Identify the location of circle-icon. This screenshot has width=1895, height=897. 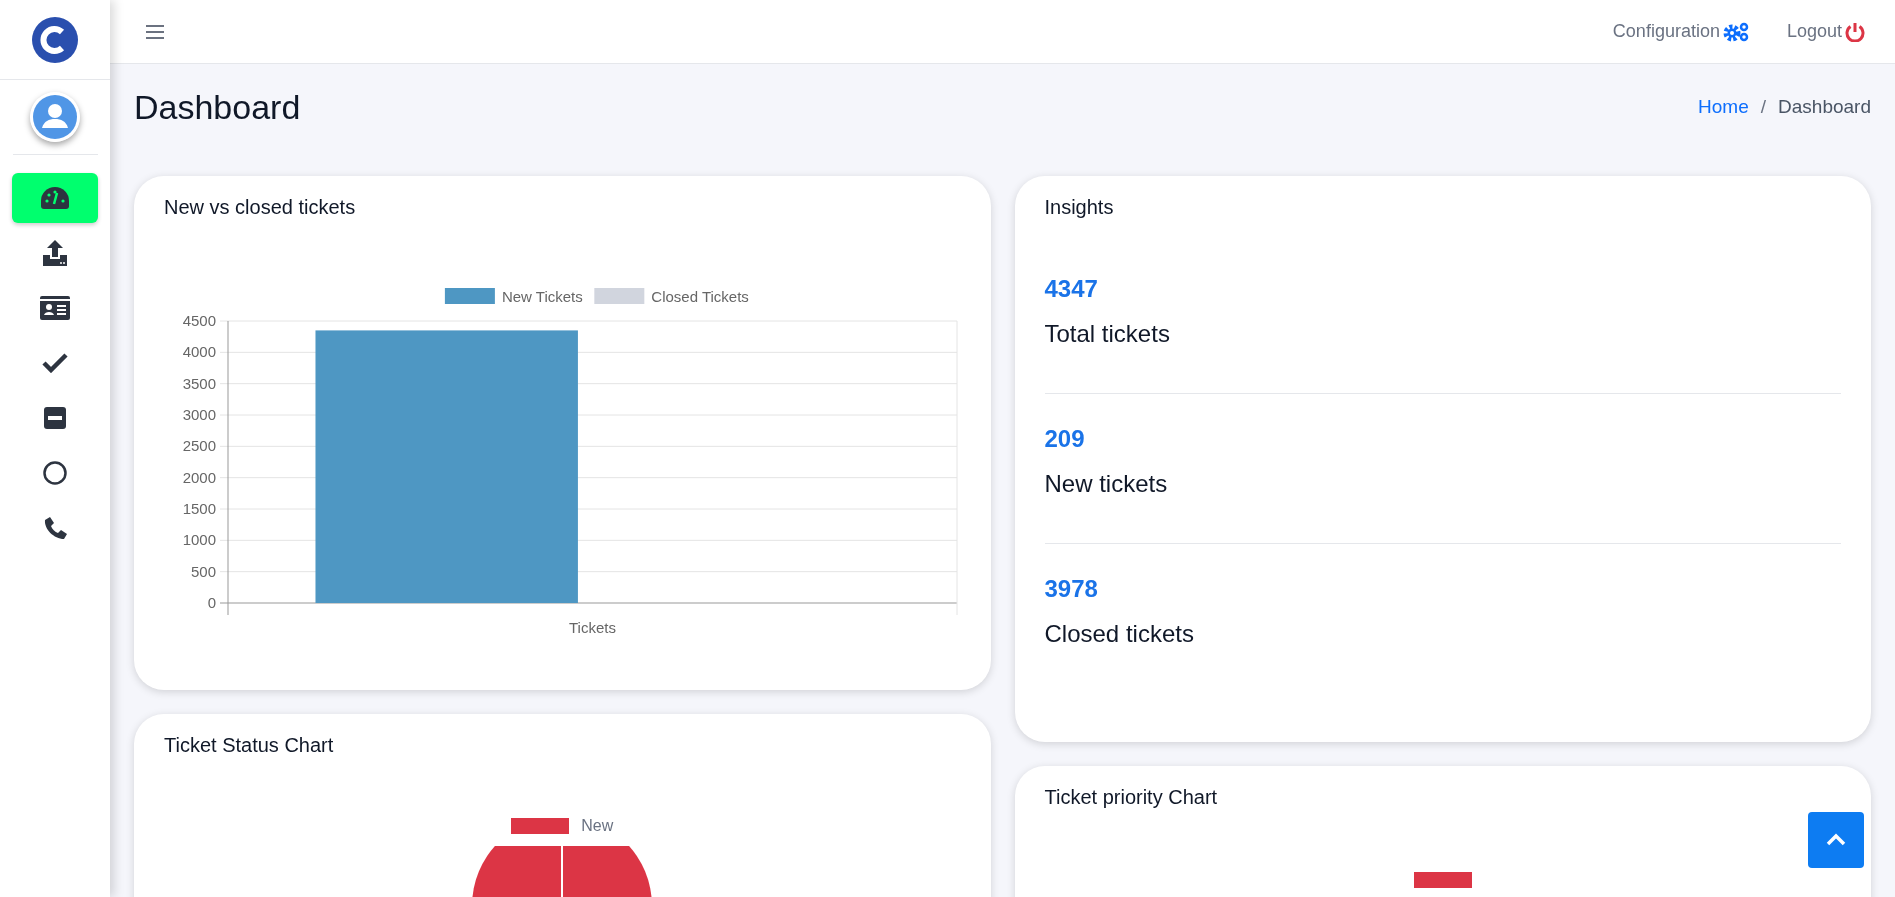
(55, 473).